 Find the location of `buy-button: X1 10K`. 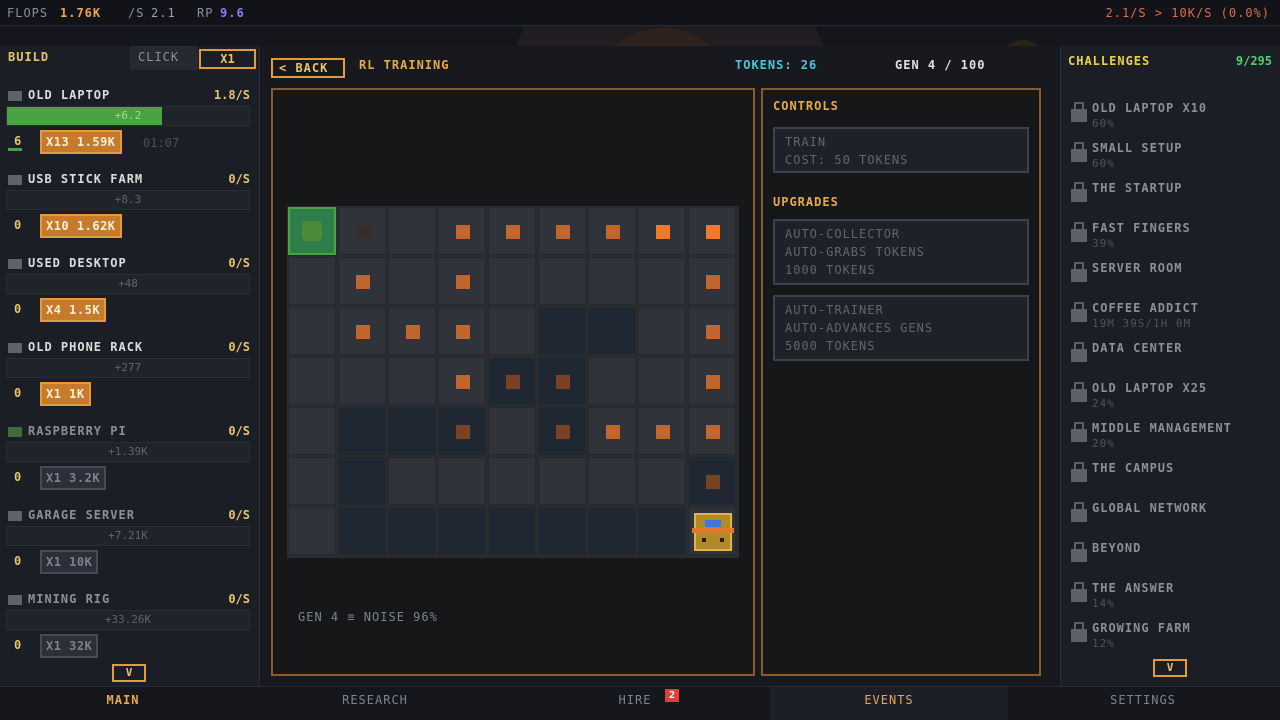

buy-button: X1 10K is located at coordinates (69, 562).